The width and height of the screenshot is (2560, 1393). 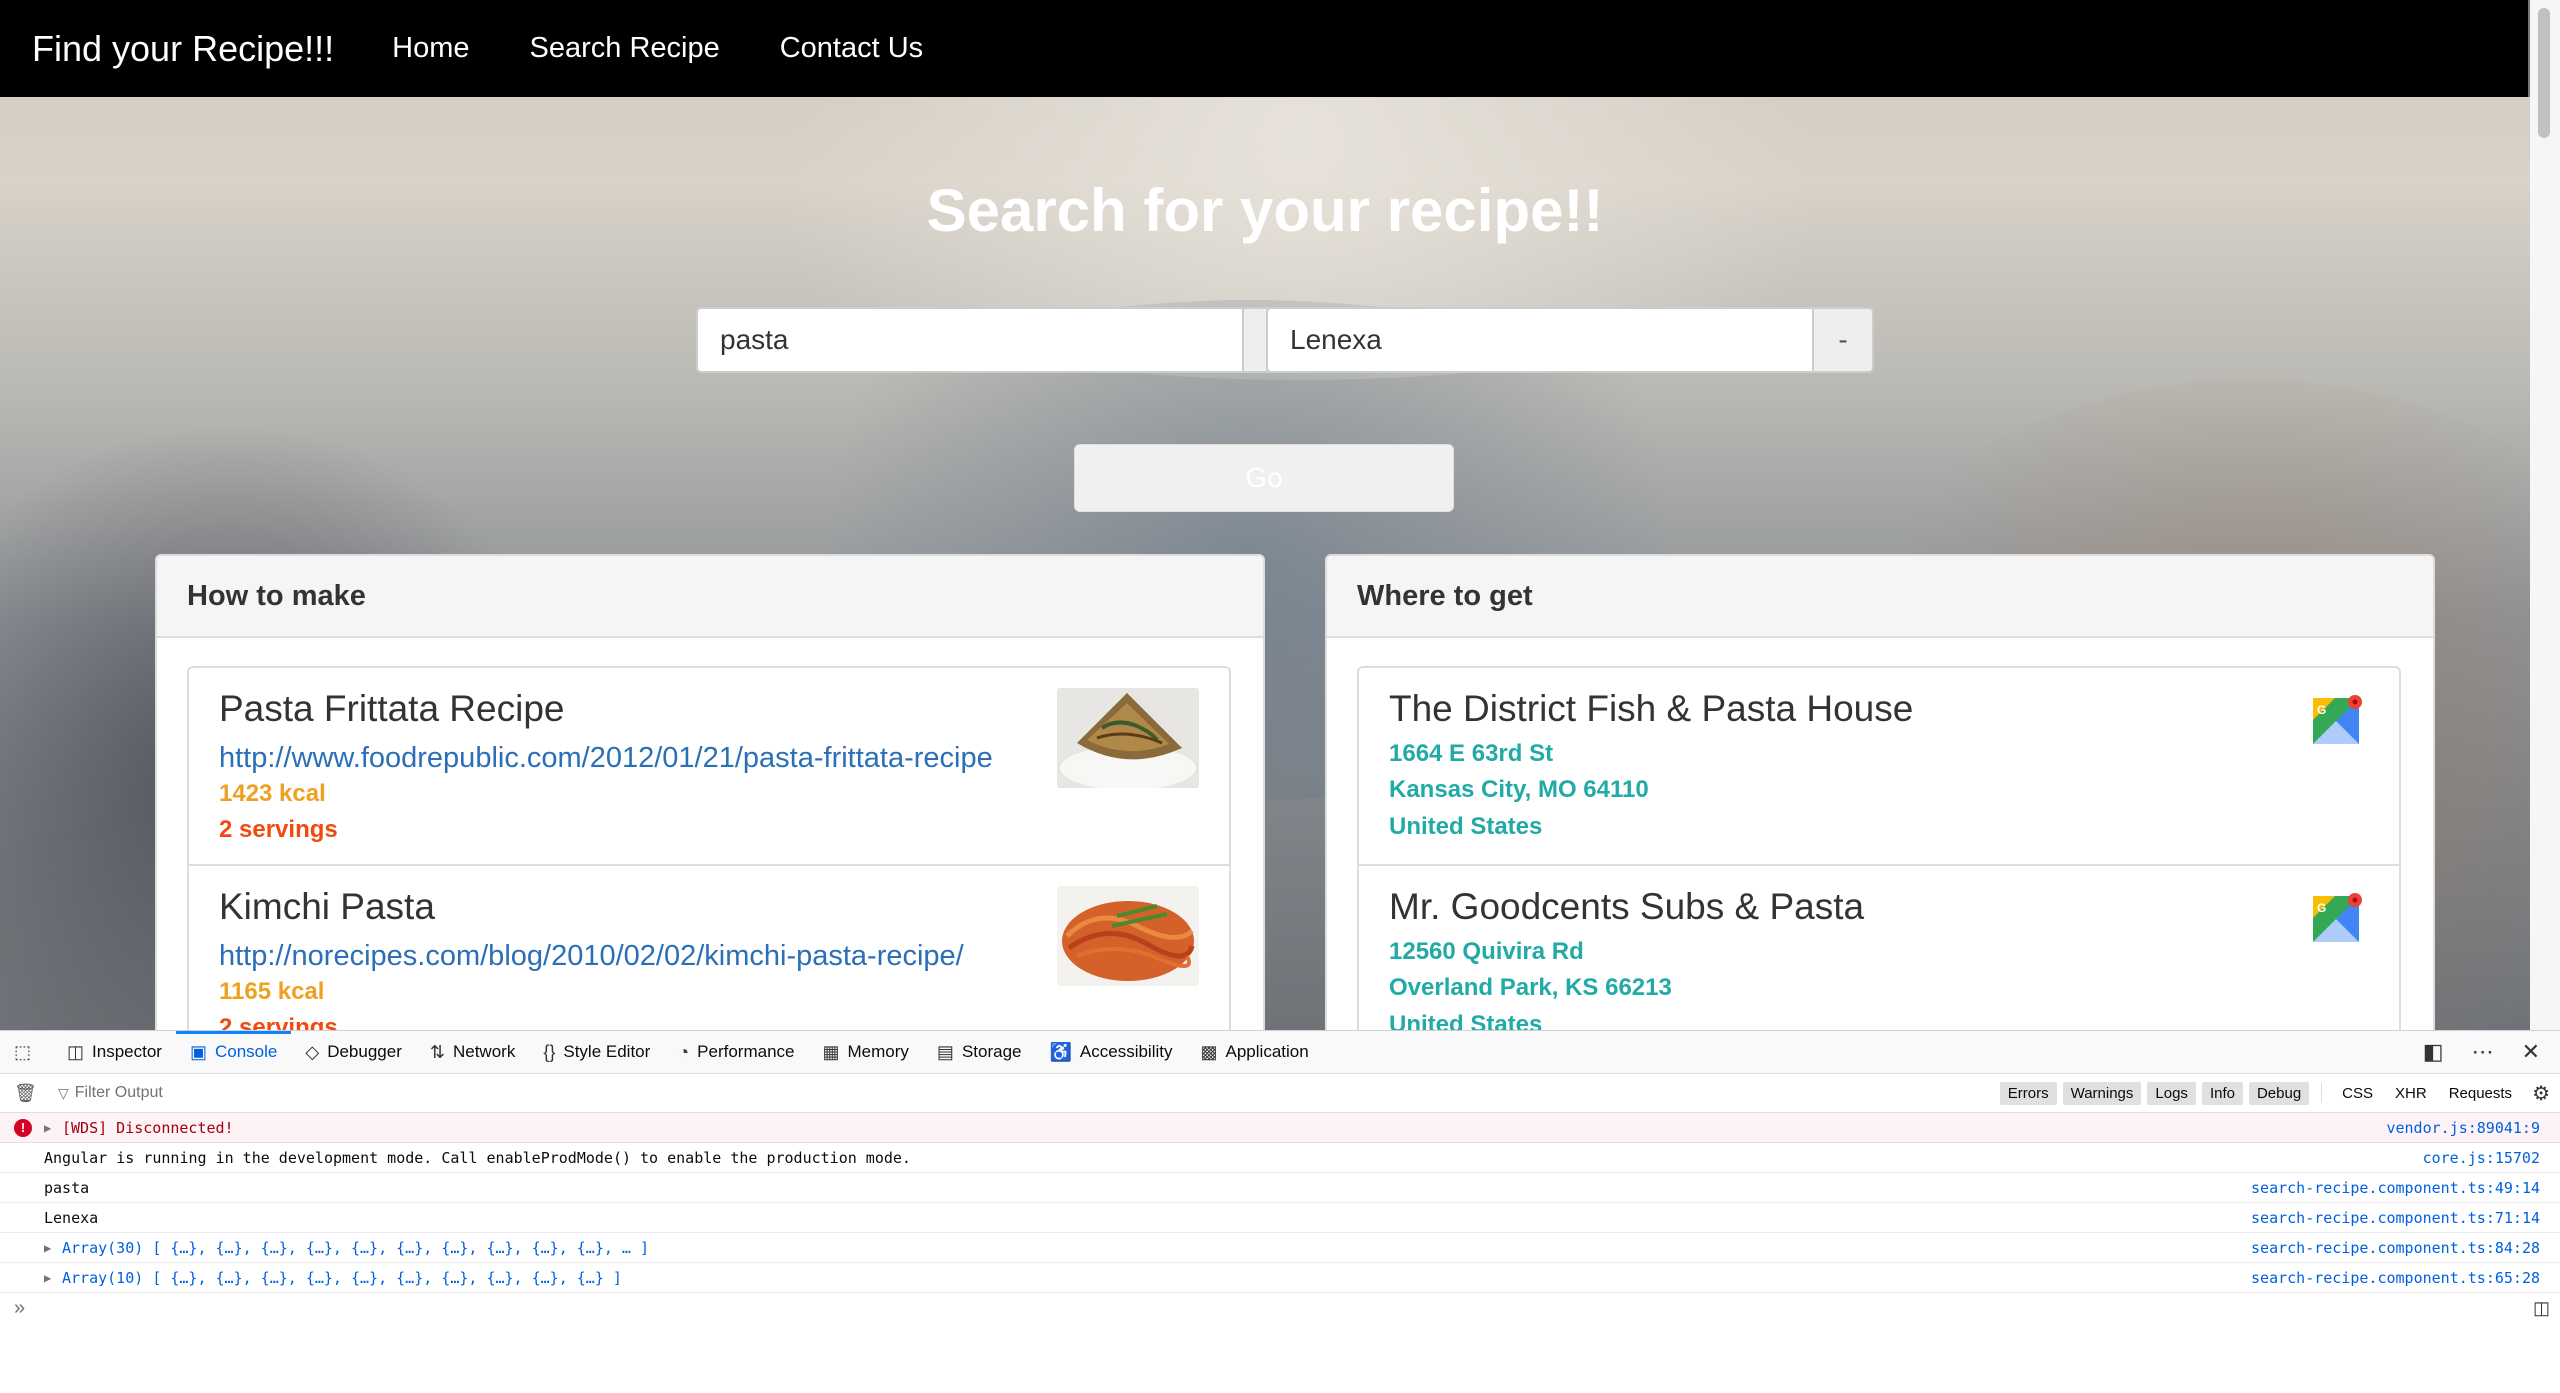 I want to click on tab-debugger: ◇ Debugger, so click(x=353, y=1052).